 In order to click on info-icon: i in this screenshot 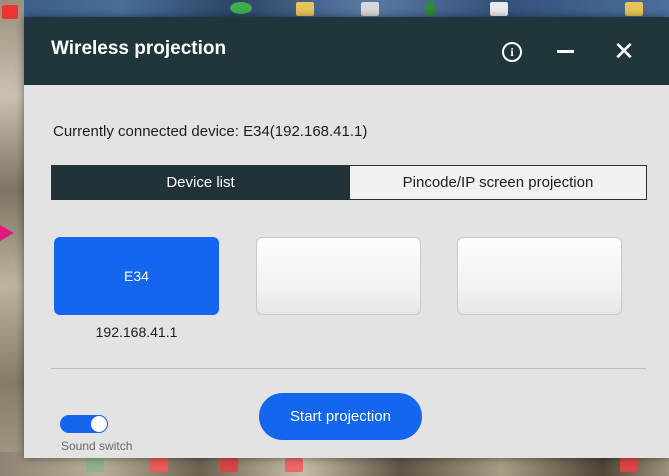, I will do `click(512, 52)`.